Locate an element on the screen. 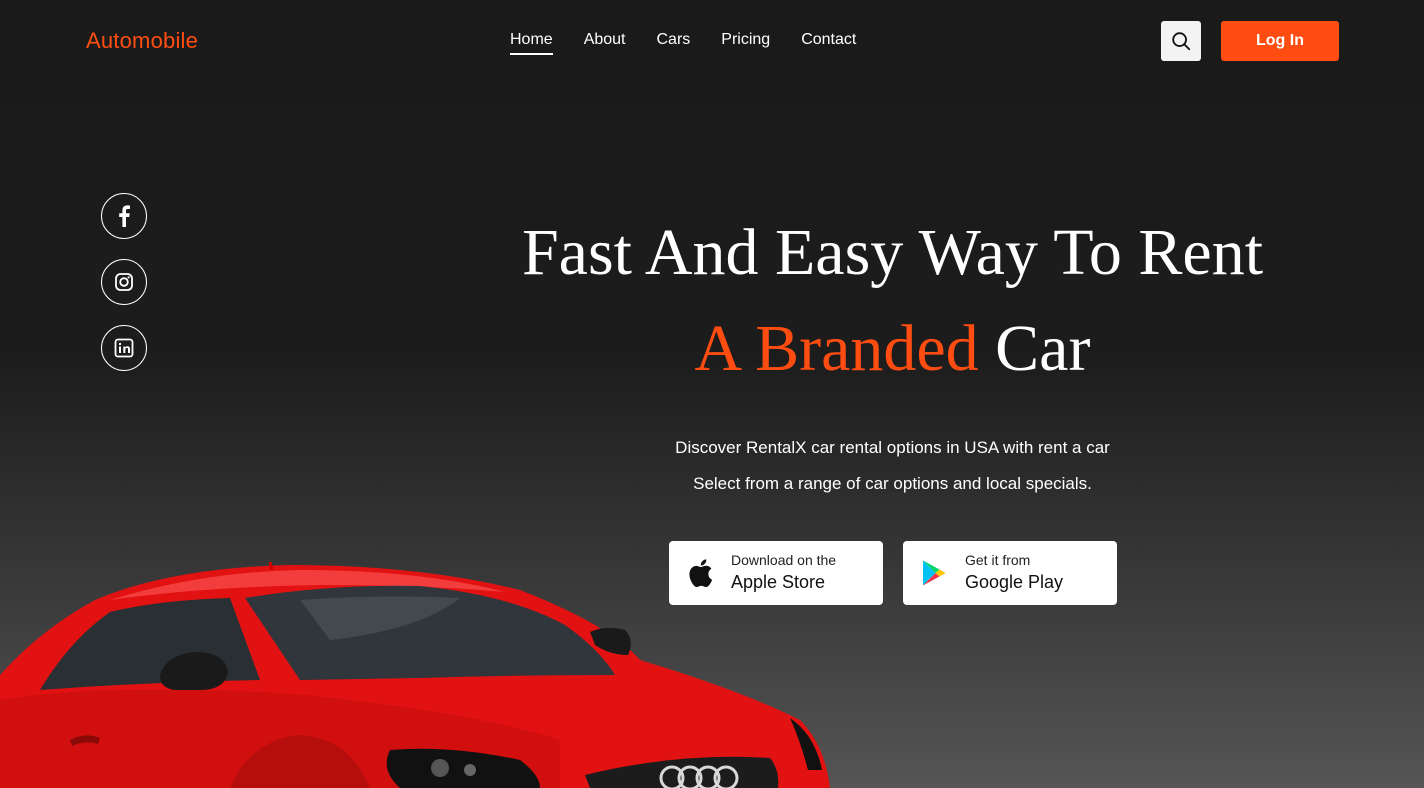  linkedin-link is located at coordinates (124, 348).